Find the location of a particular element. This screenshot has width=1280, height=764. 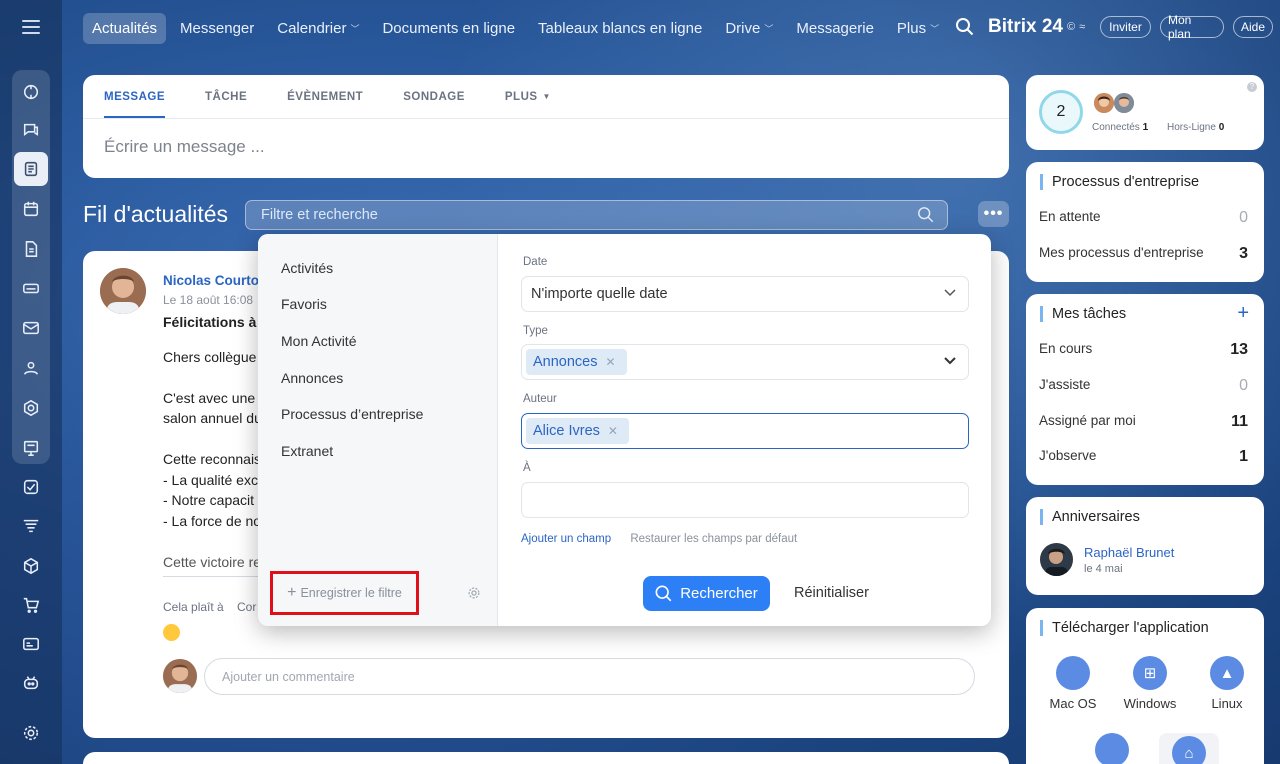

nav-messagerie: Messagerie is located at coordinates (835, 28).